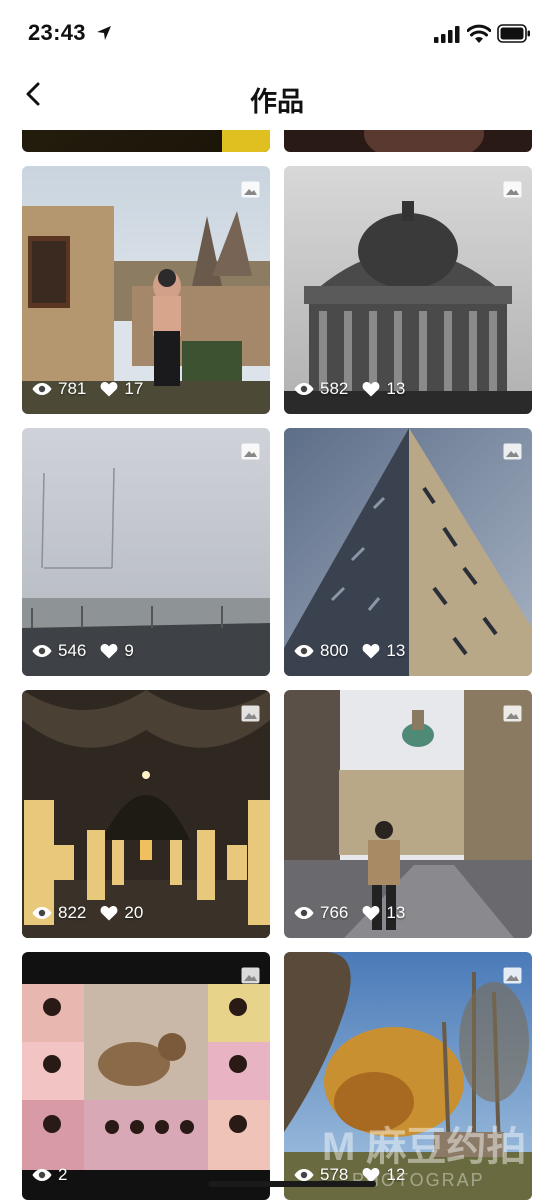  What do you see at coordinates (349, 389) in the screenshot?
I see `post-stats: 582 13` at bounding box center [349, 389].